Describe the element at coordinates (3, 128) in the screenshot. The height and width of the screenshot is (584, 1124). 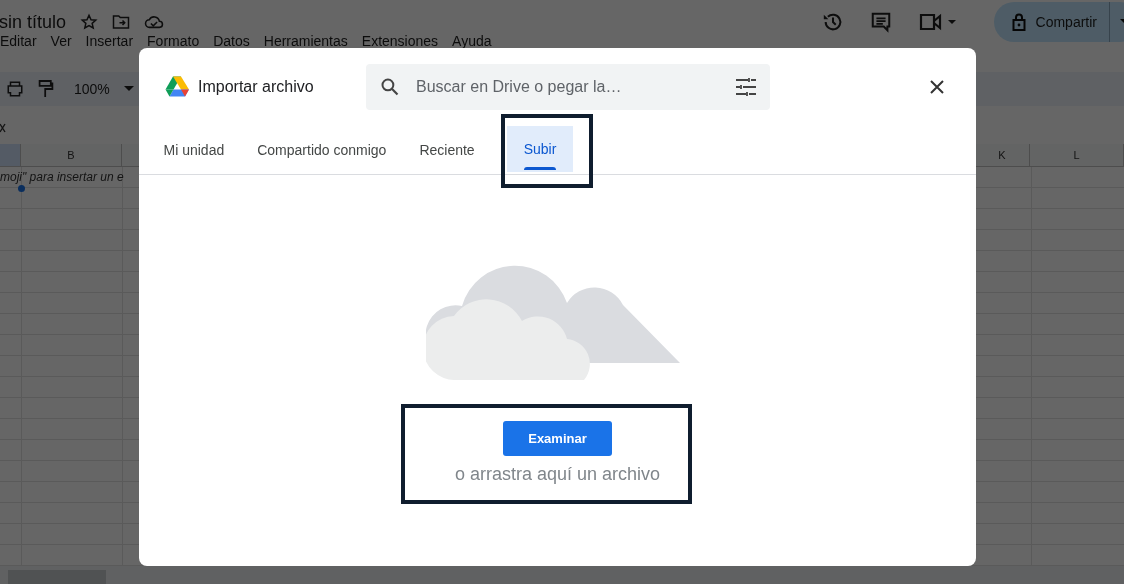
I see `function-icon` at that location.